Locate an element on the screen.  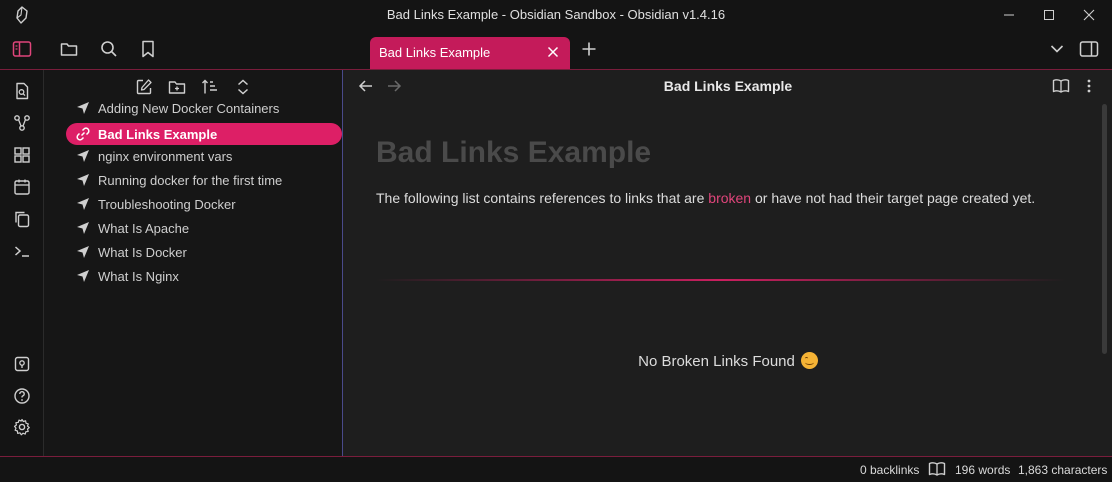
terminal-icon is located at coordinates (22, 251).